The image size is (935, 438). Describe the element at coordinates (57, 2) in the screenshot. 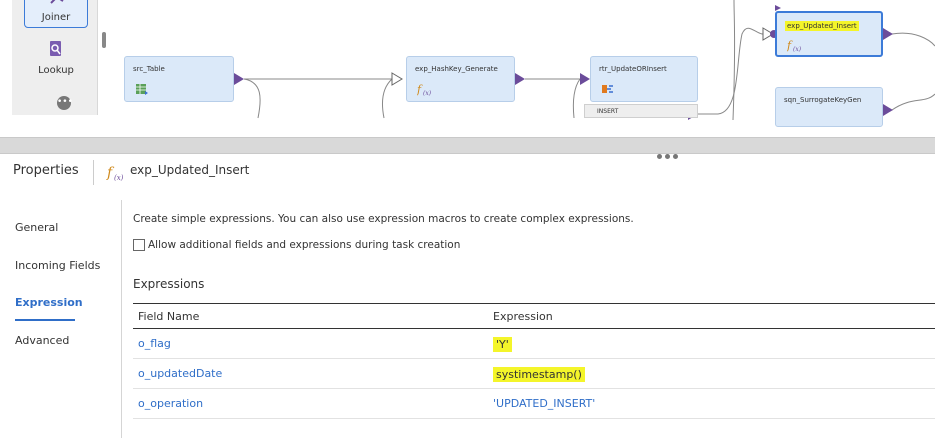

I see `joiner-icon` at that location.